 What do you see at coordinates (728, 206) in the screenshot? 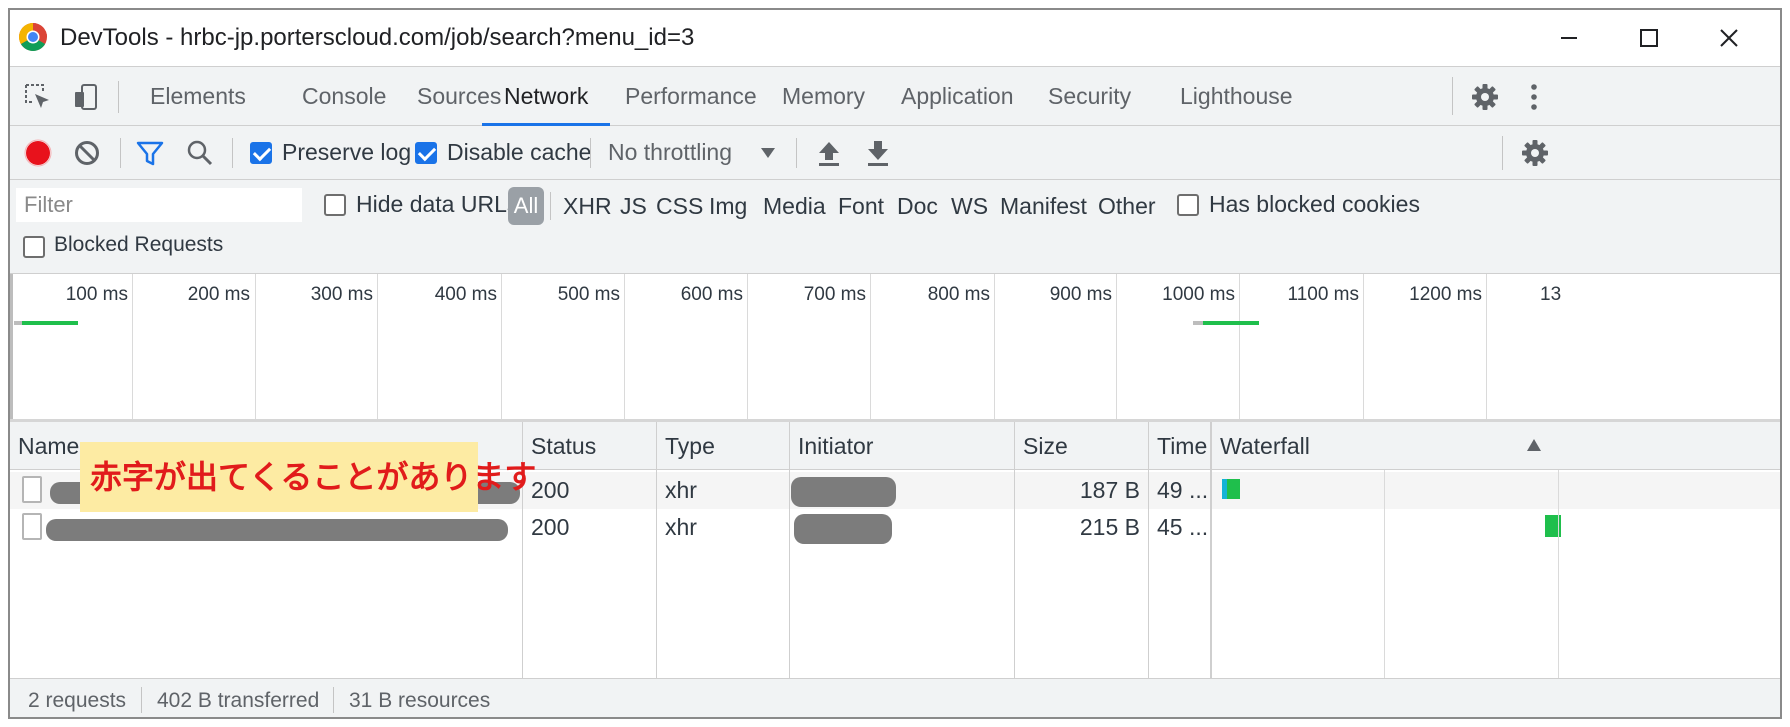
I see `type-filter-img: Img` at bounding box center [728, 206].